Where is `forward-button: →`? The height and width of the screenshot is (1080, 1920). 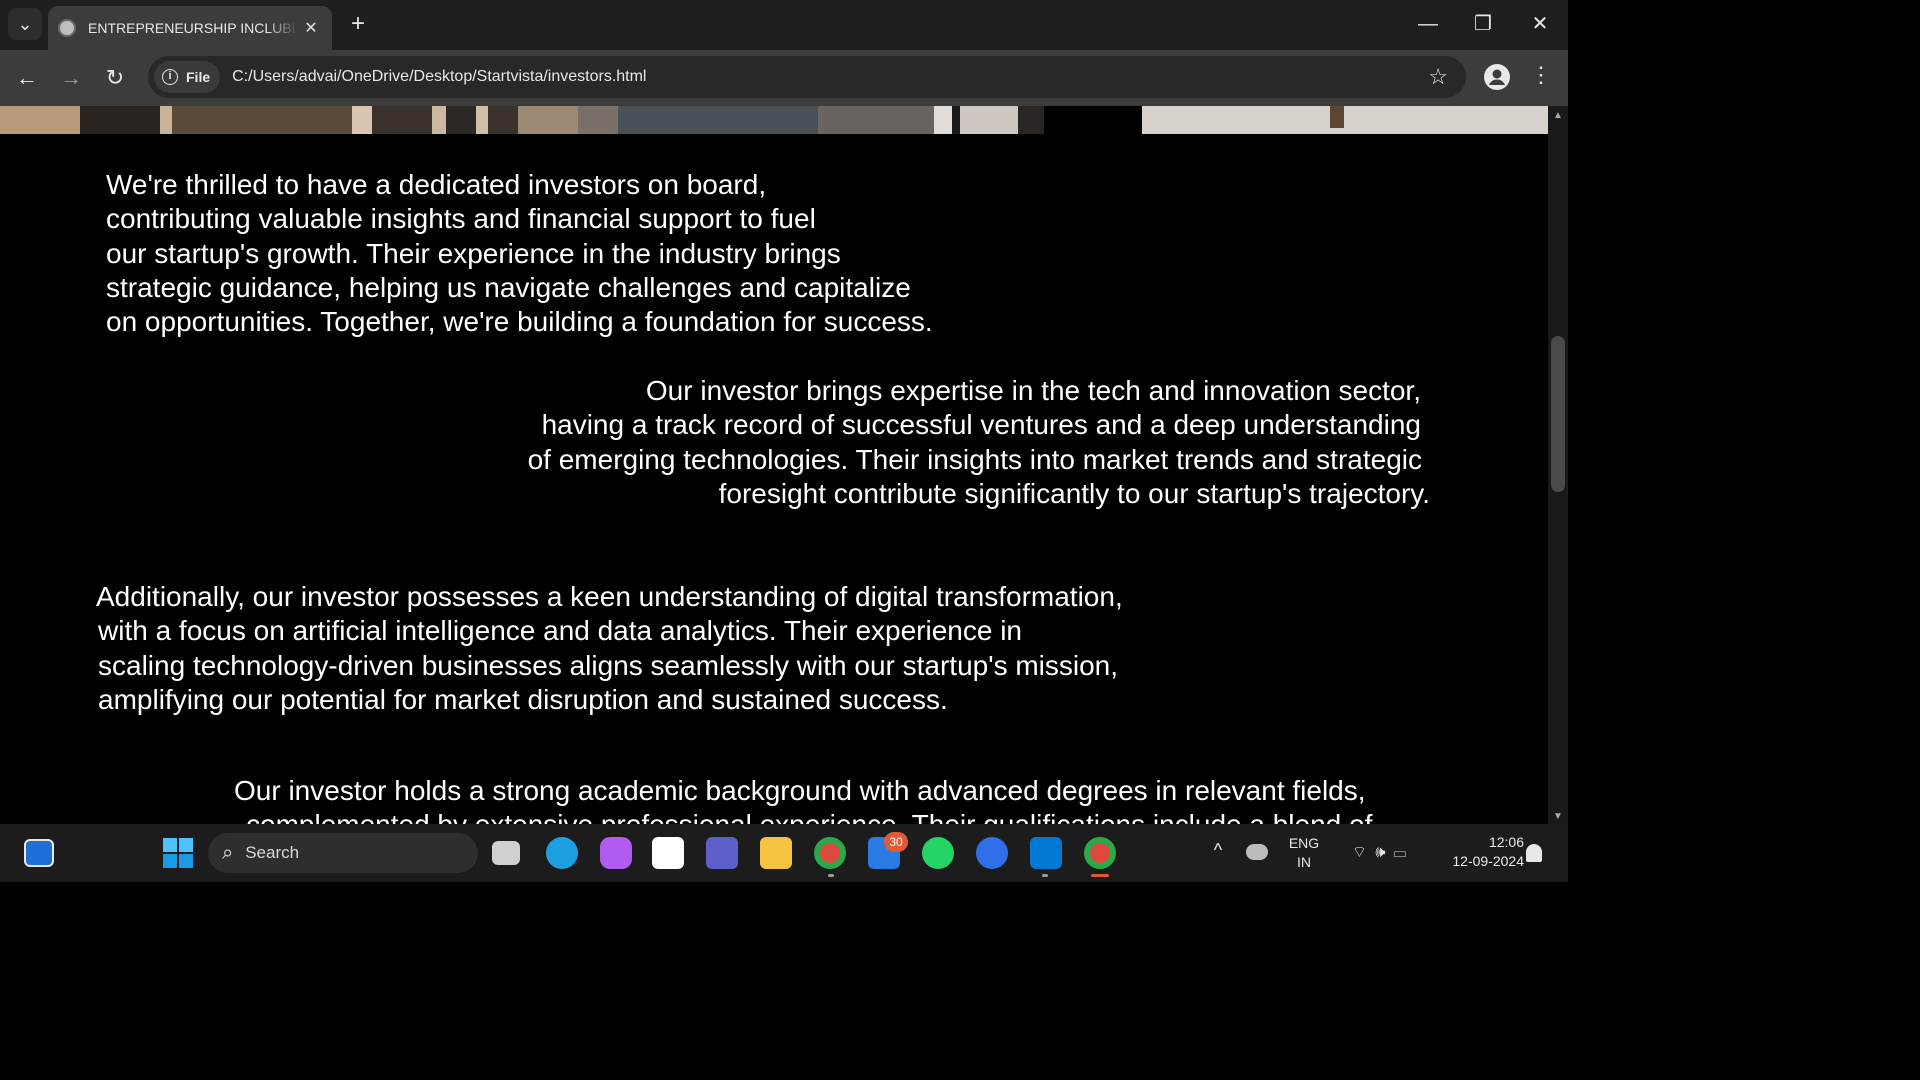 forward-button: → is located at coordinates (71, 78).